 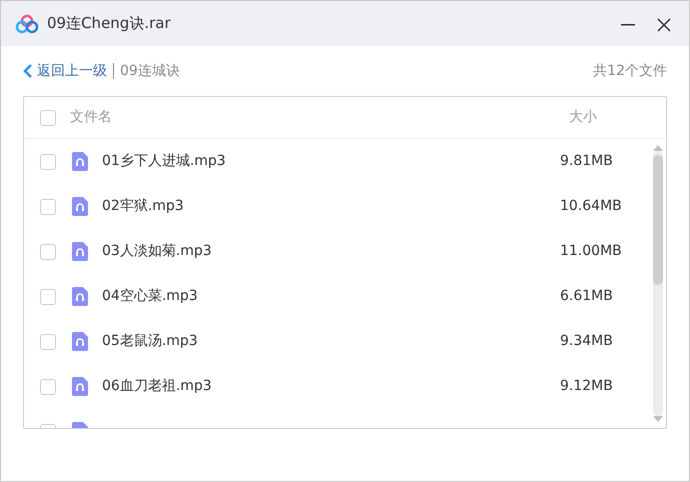 I want to click on back-link: 返回上一级, so click(x=65, y=71).